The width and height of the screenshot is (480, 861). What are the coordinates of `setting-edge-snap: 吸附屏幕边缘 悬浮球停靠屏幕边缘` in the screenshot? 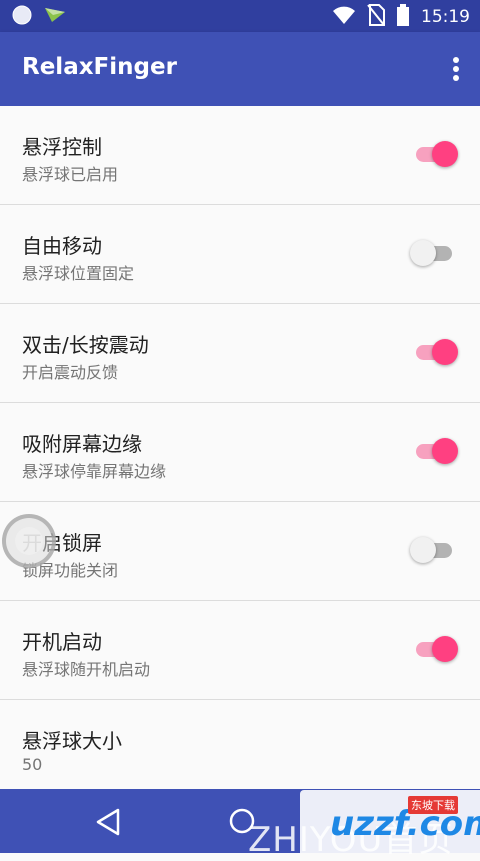 It's located at (240, 452).